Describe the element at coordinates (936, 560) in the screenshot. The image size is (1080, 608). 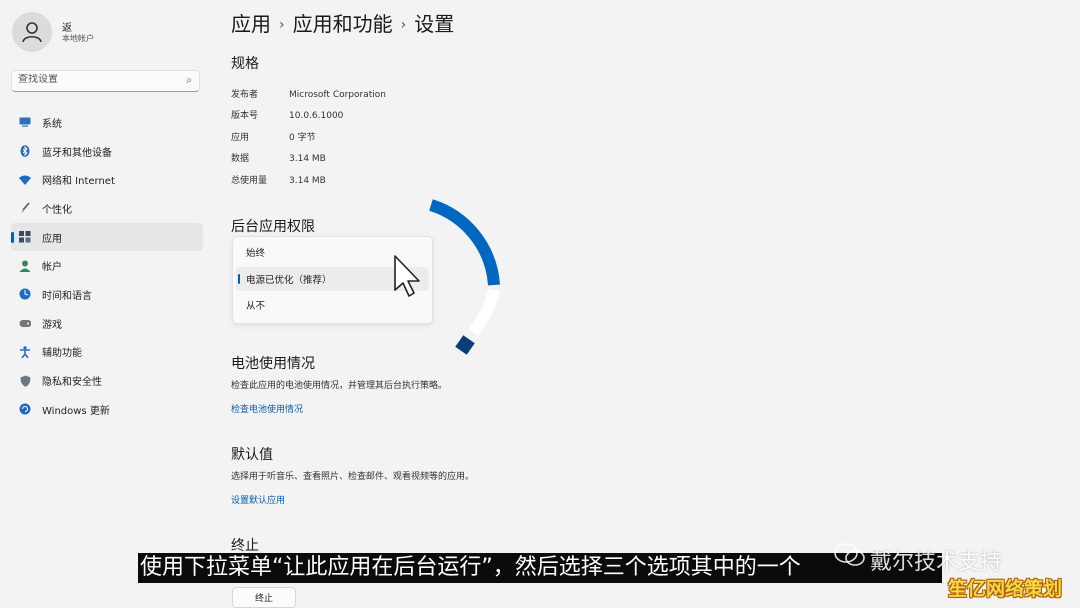
I see `channel-watermark: 戴尔技术支持` at that location.